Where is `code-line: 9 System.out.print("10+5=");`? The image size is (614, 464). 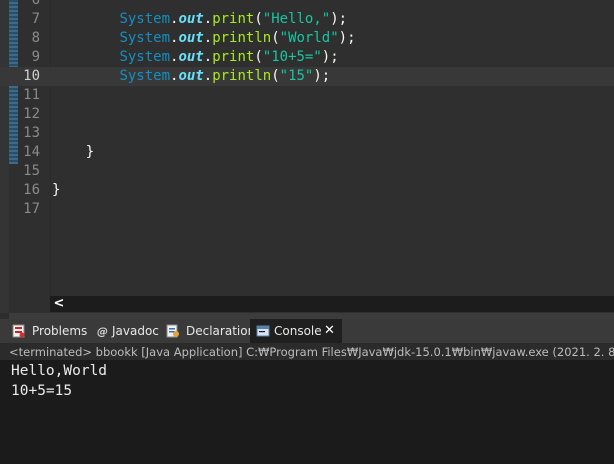
code-line: 9 System.out.print("10+5="); is located at coordinates (307, 57).